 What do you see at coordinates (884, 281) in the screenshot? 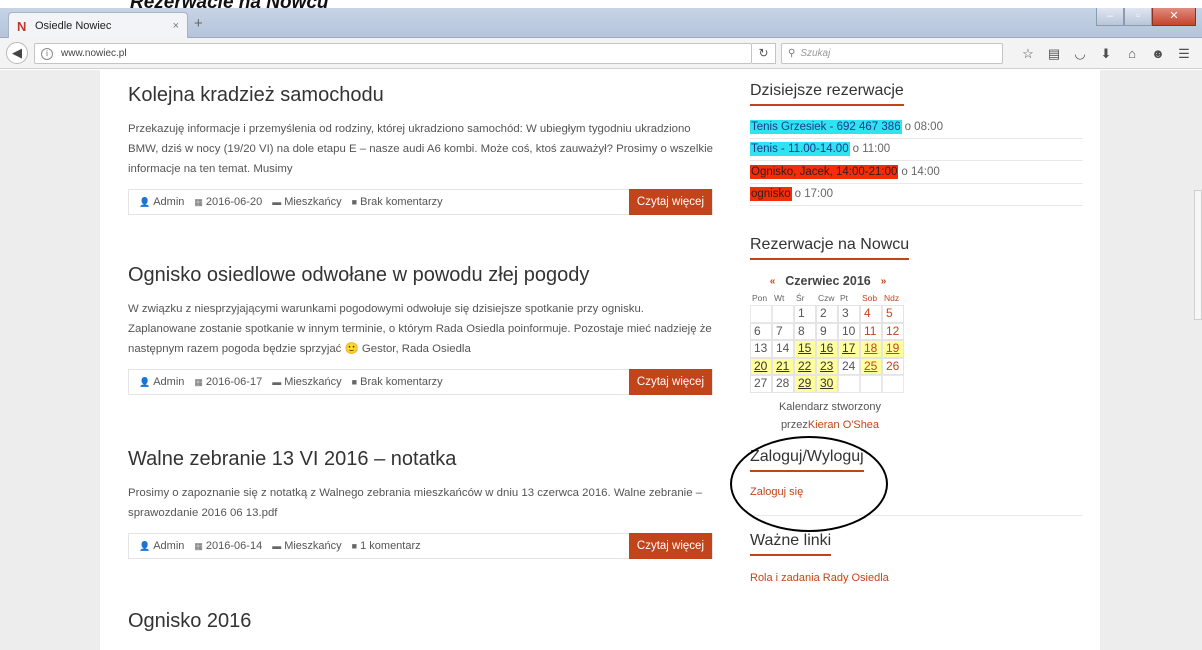
I see `next-month-button: »` at bounding box center [884, 281].